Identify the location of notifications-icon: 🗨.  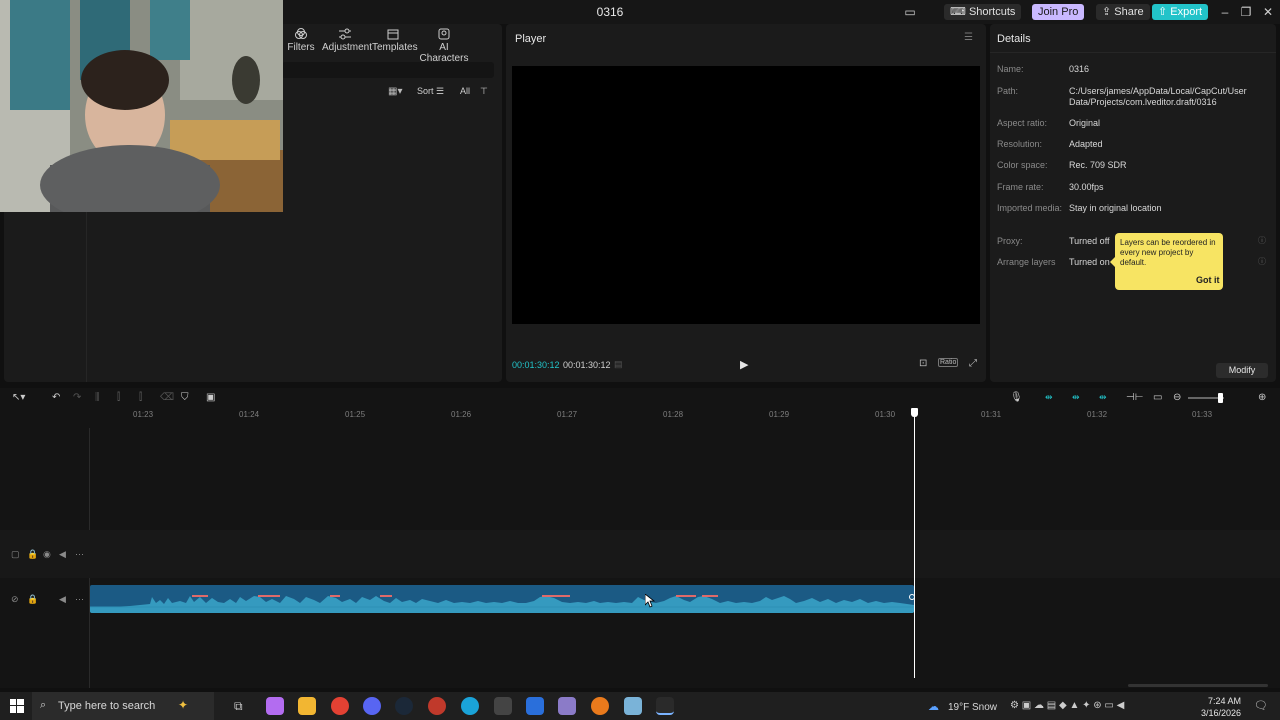
(1261, 705).